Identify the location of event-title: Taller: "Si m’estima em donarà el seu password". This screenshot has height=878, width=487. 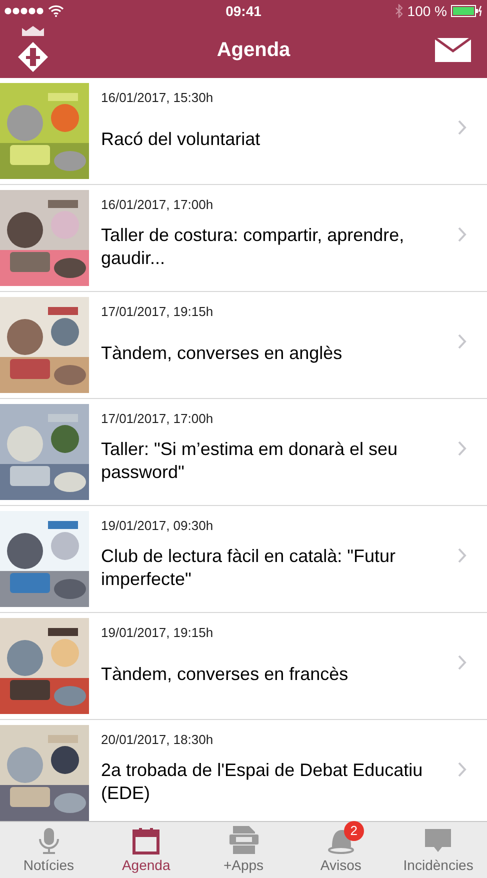
(250, 461).